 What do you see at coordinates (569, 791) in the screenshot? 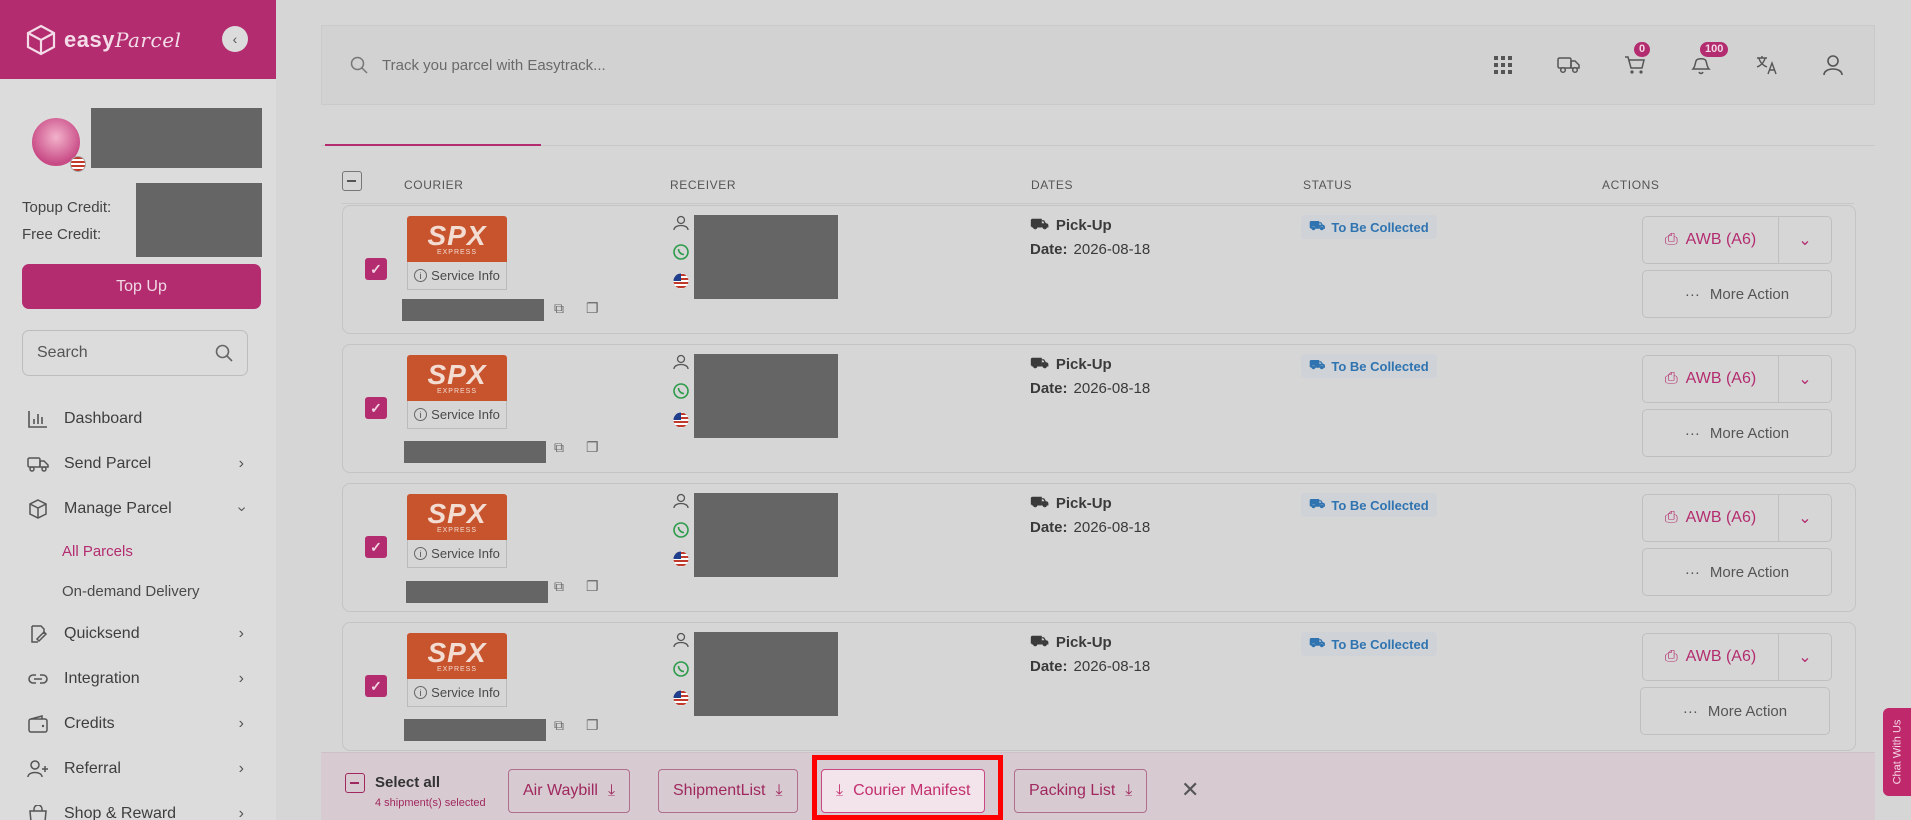
I see `air-waybill-button: Air Waybill ⤓` at bounding box center [569, 791].